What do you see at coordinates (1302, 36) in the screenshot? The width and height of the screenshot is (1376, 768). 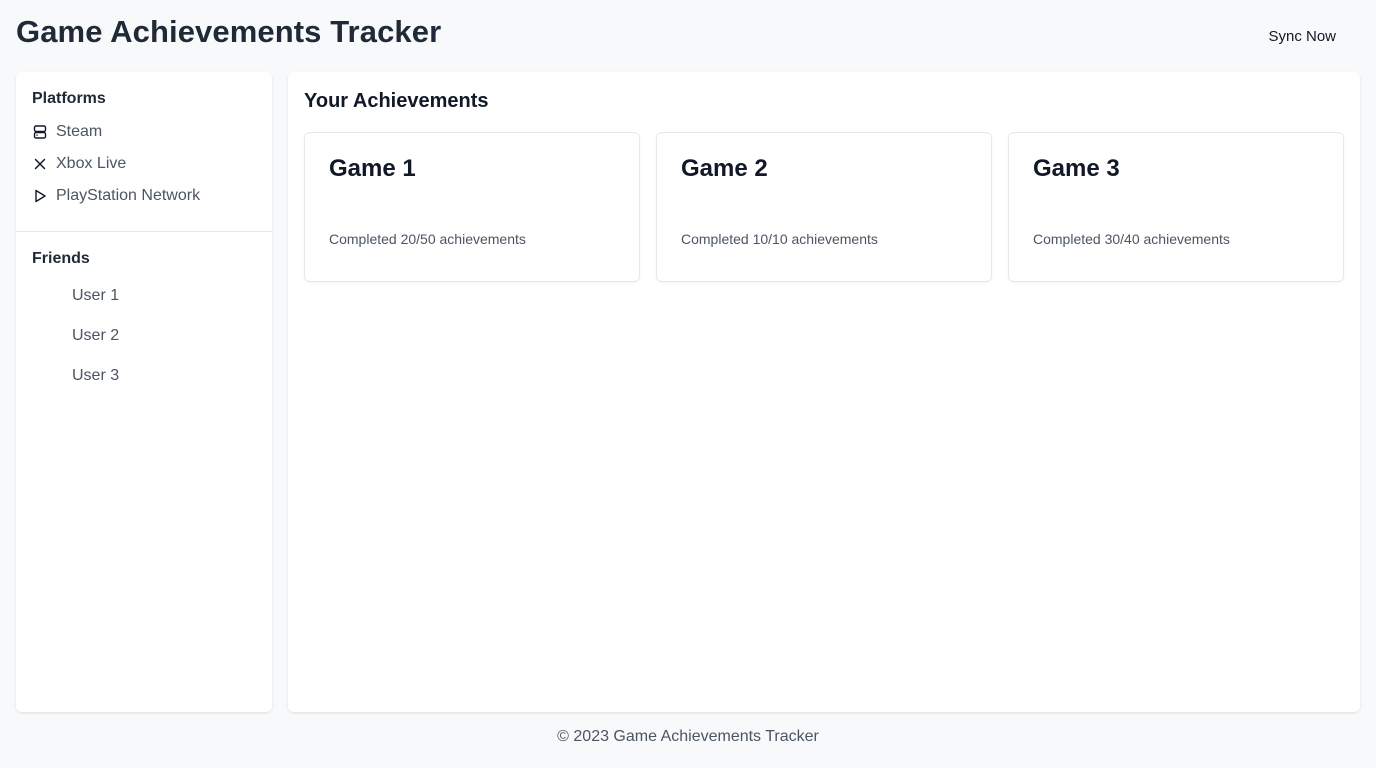 I see `sync-now-button: Sync Now` at bounding box center [1302, 36].